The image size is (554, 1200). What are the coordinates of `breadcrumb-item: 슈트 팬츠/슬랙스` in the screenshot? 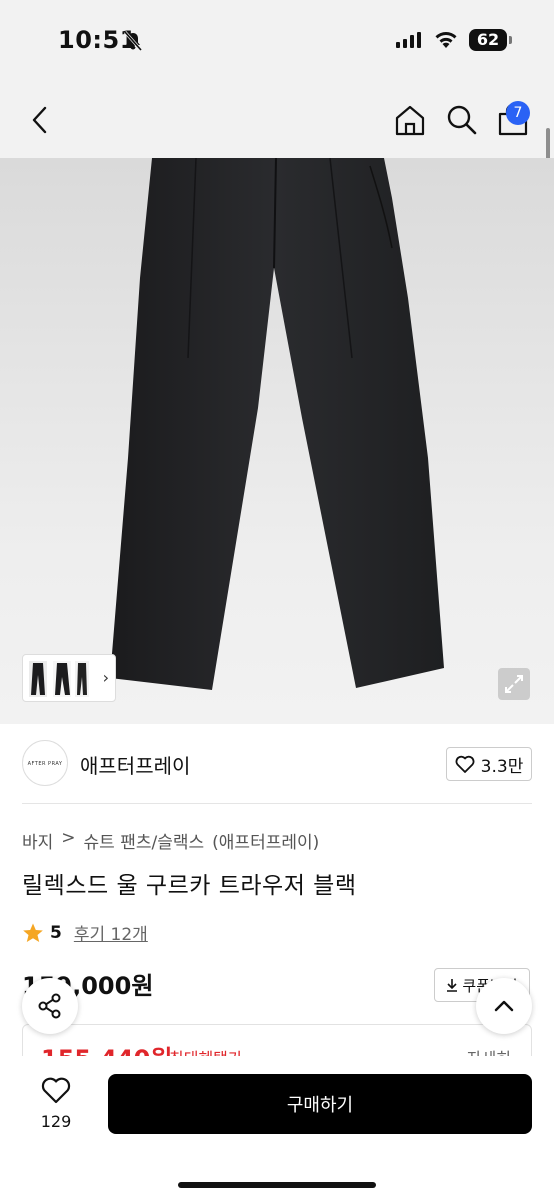 It's located at (144, 840).